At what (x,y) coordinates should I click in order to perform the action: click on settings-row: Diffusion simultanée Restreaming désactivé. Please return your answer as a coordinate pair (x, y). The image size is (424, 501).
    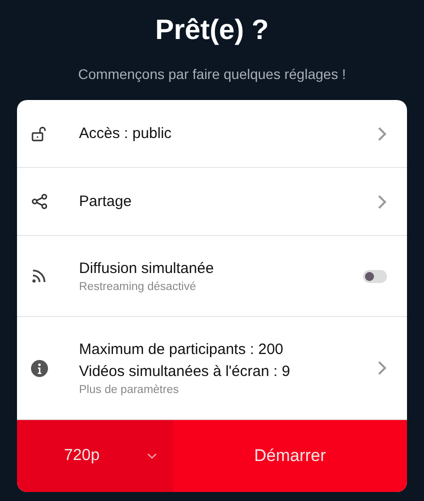
    Looking at the image, I should click on (212, 276).